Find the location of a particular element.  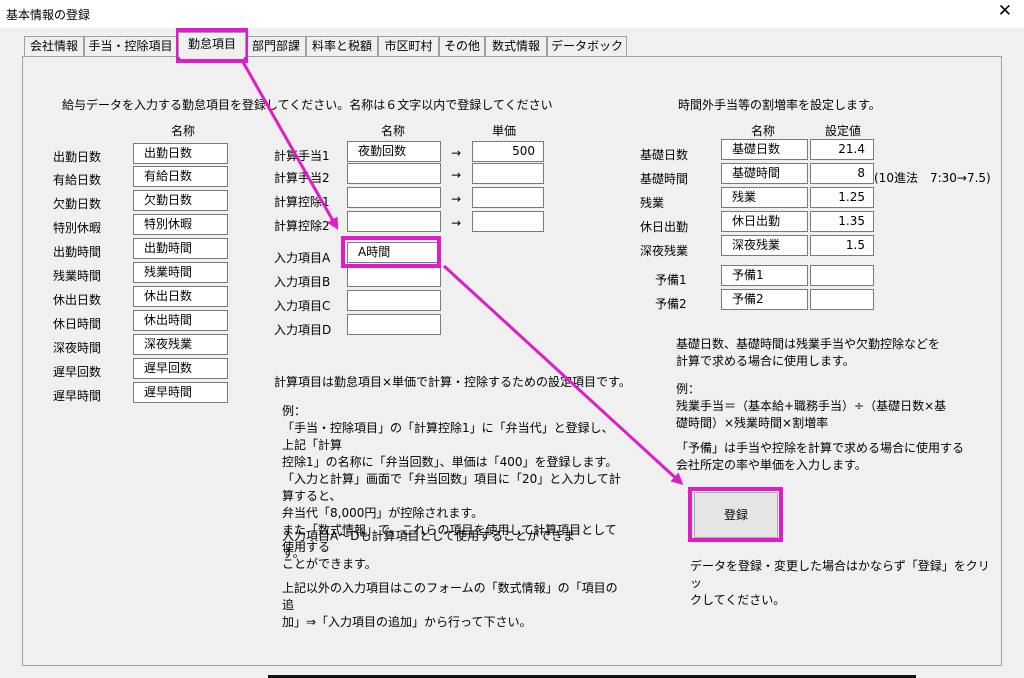

register-note: データを登録・変更した場合はかならず「登録」をクリックしてください。 is located at coordinates (840, 583).